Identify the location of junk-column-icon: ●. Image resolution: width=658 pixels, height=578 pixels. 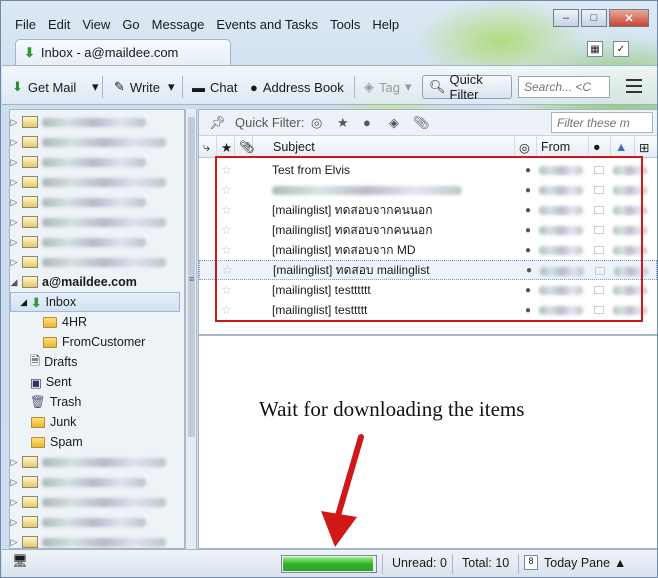
(600, 147).